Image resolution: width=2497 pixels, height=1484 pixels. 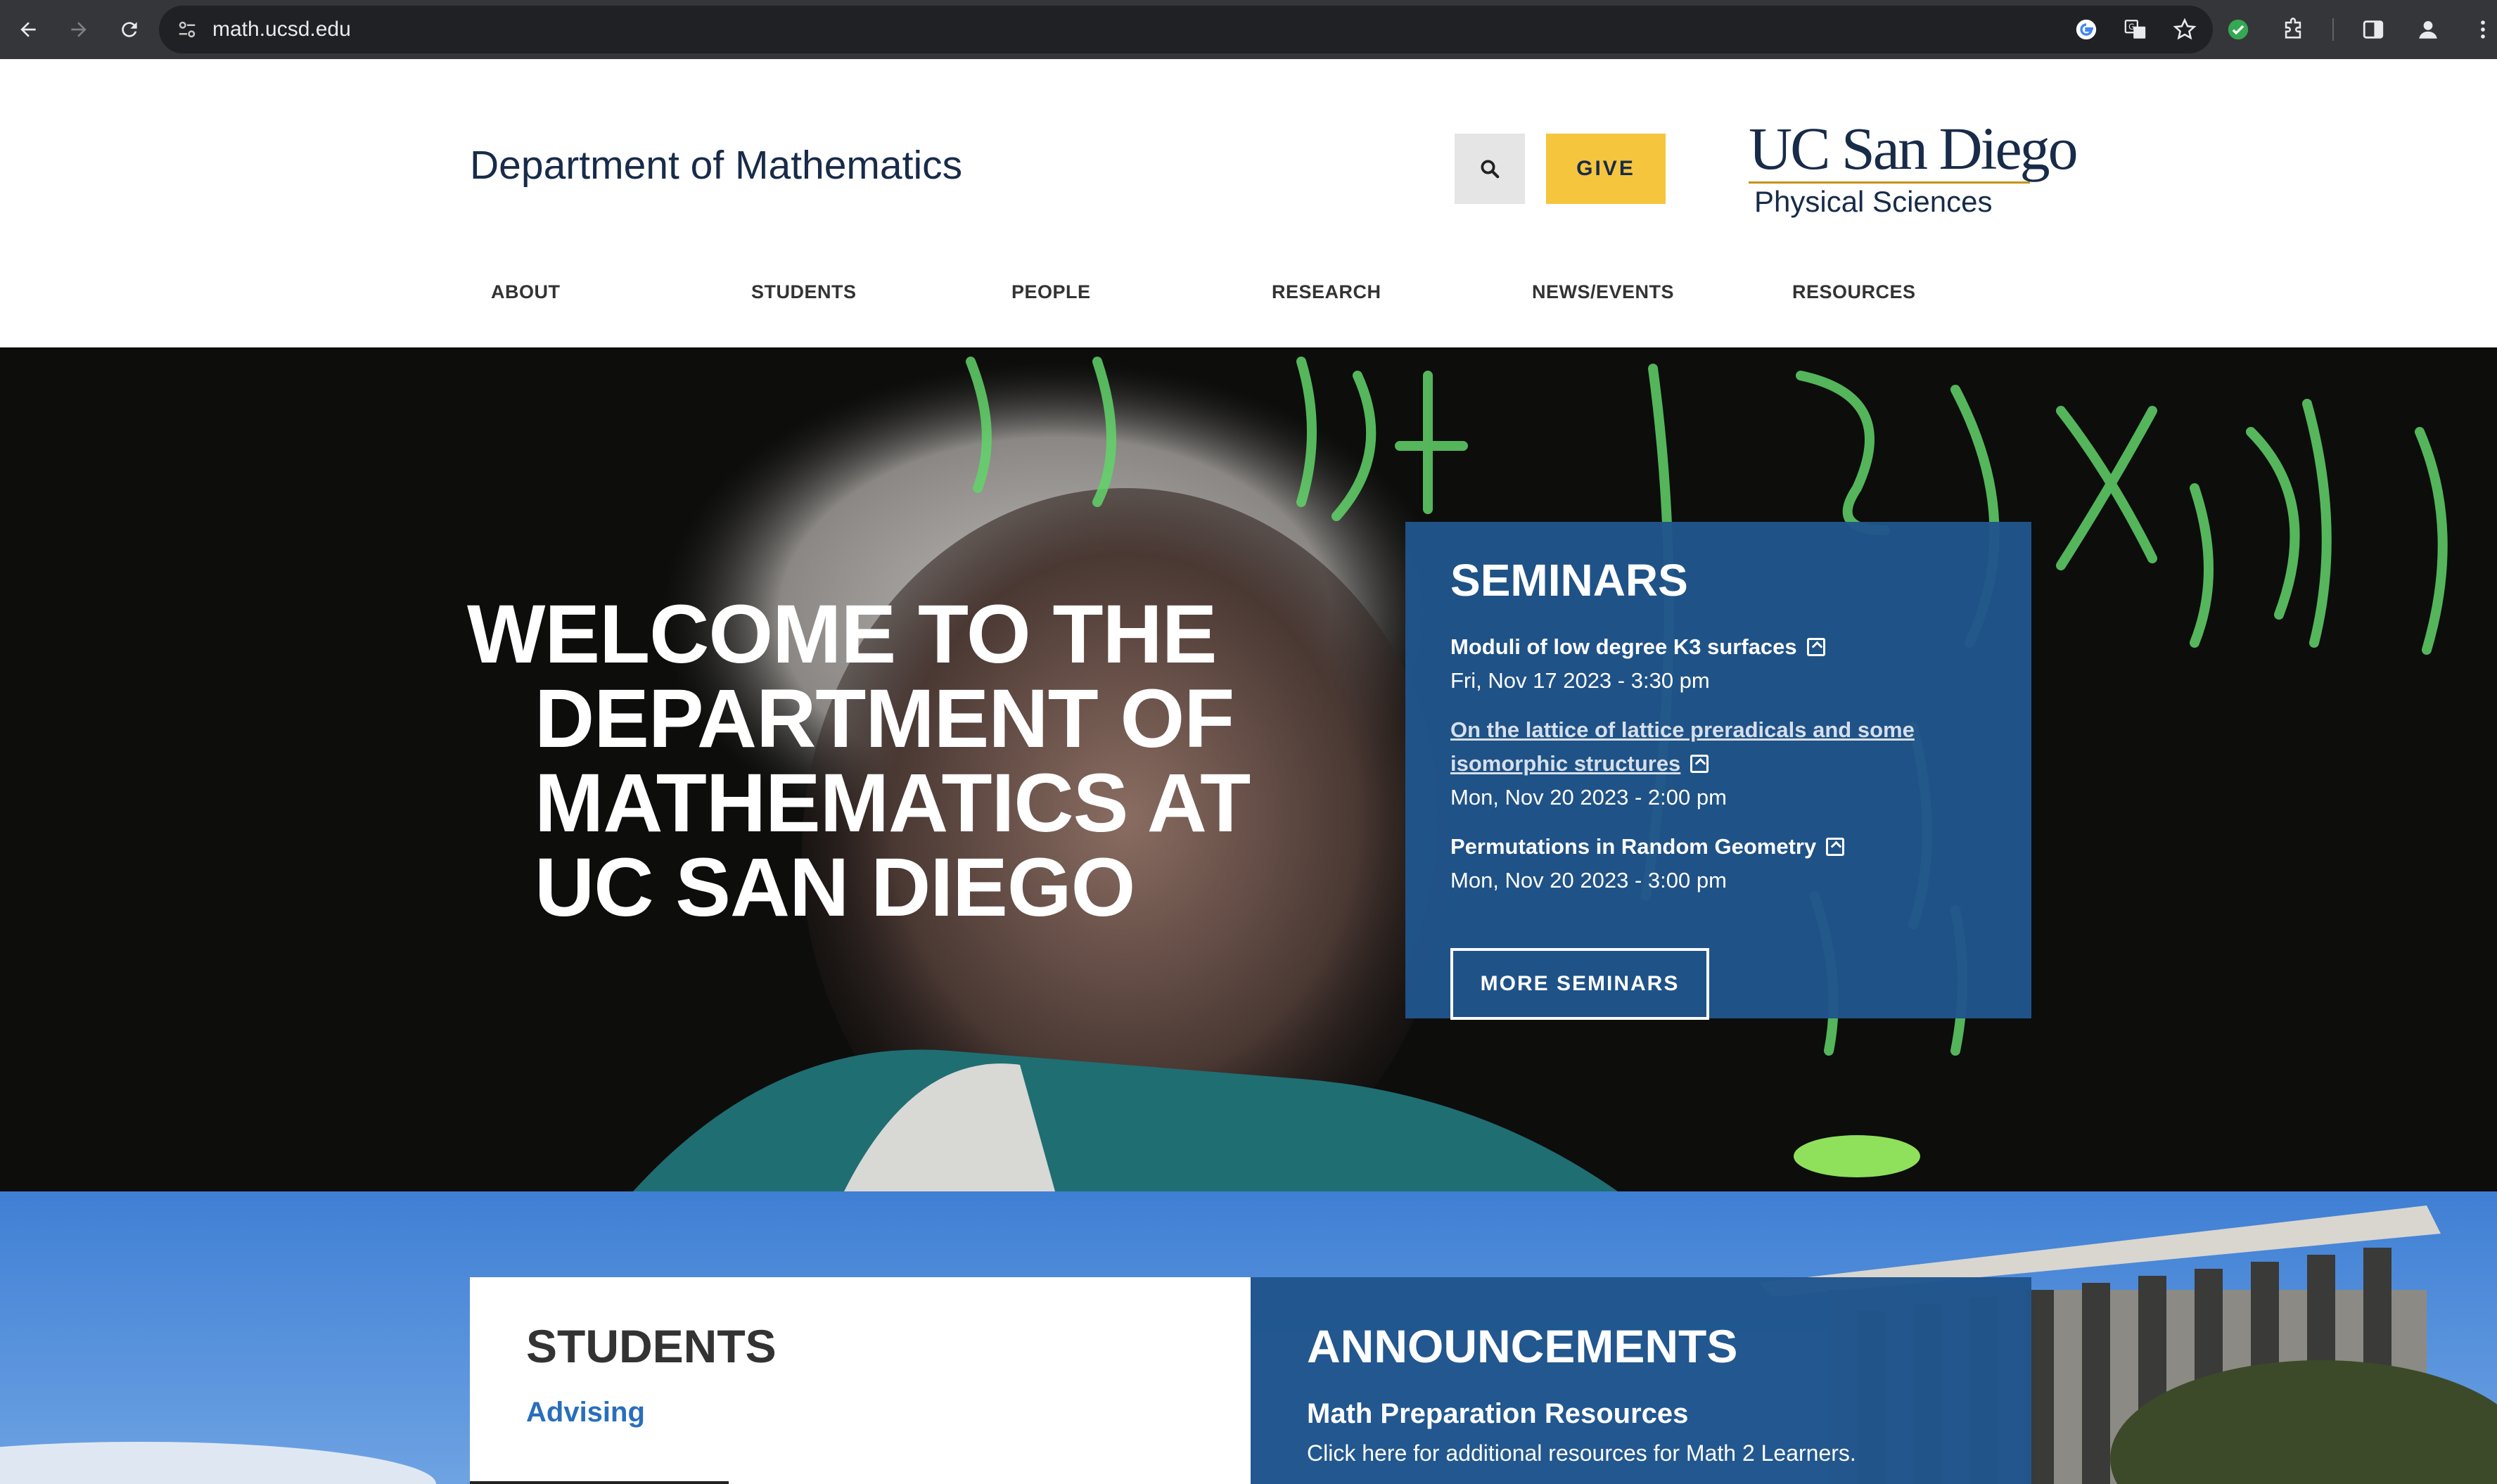 I want to click on give-button: GIVE, so click(x=1606, y=169).